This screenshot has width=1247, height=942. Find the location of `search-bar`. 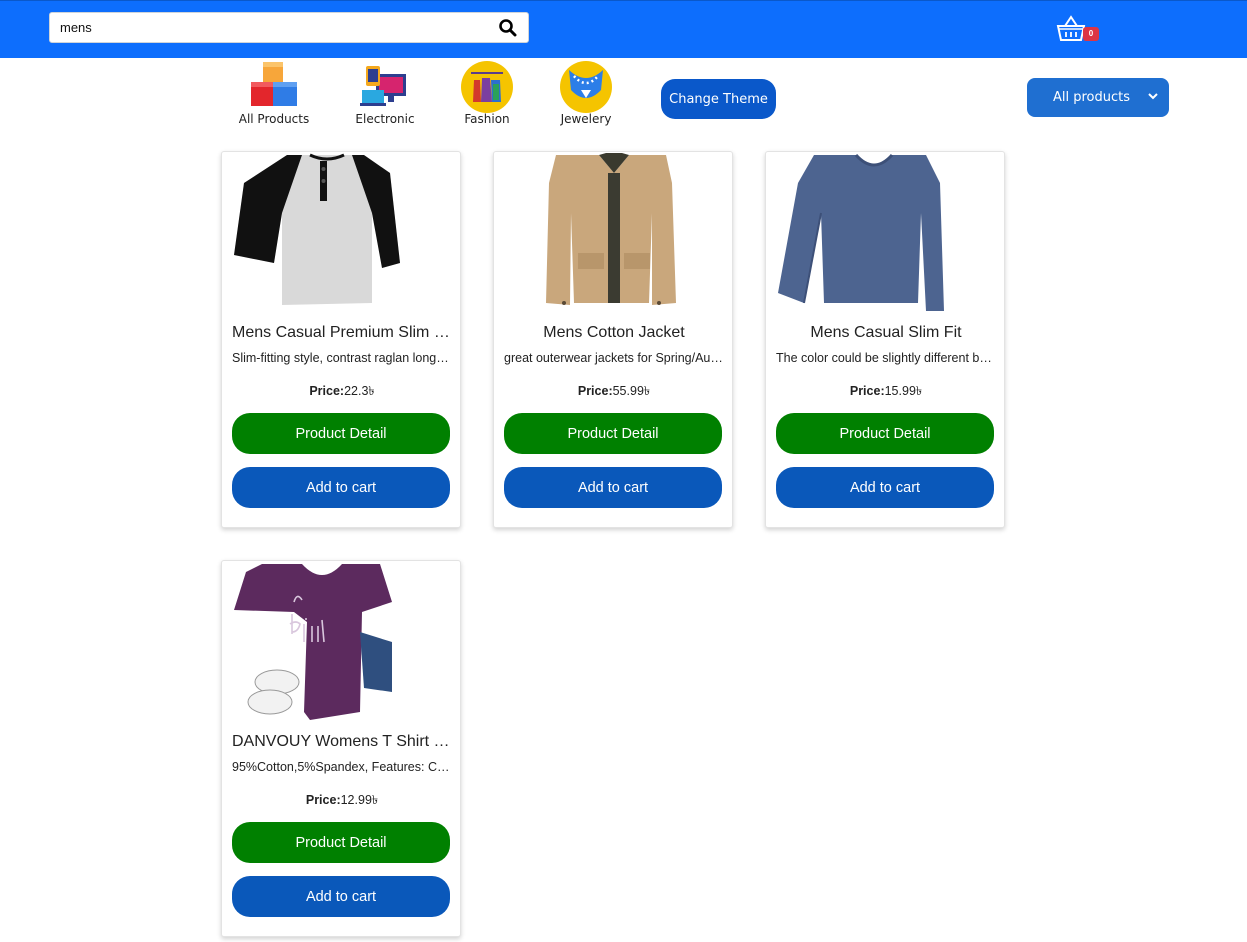

search-bar is located at coordinates (289, 27).